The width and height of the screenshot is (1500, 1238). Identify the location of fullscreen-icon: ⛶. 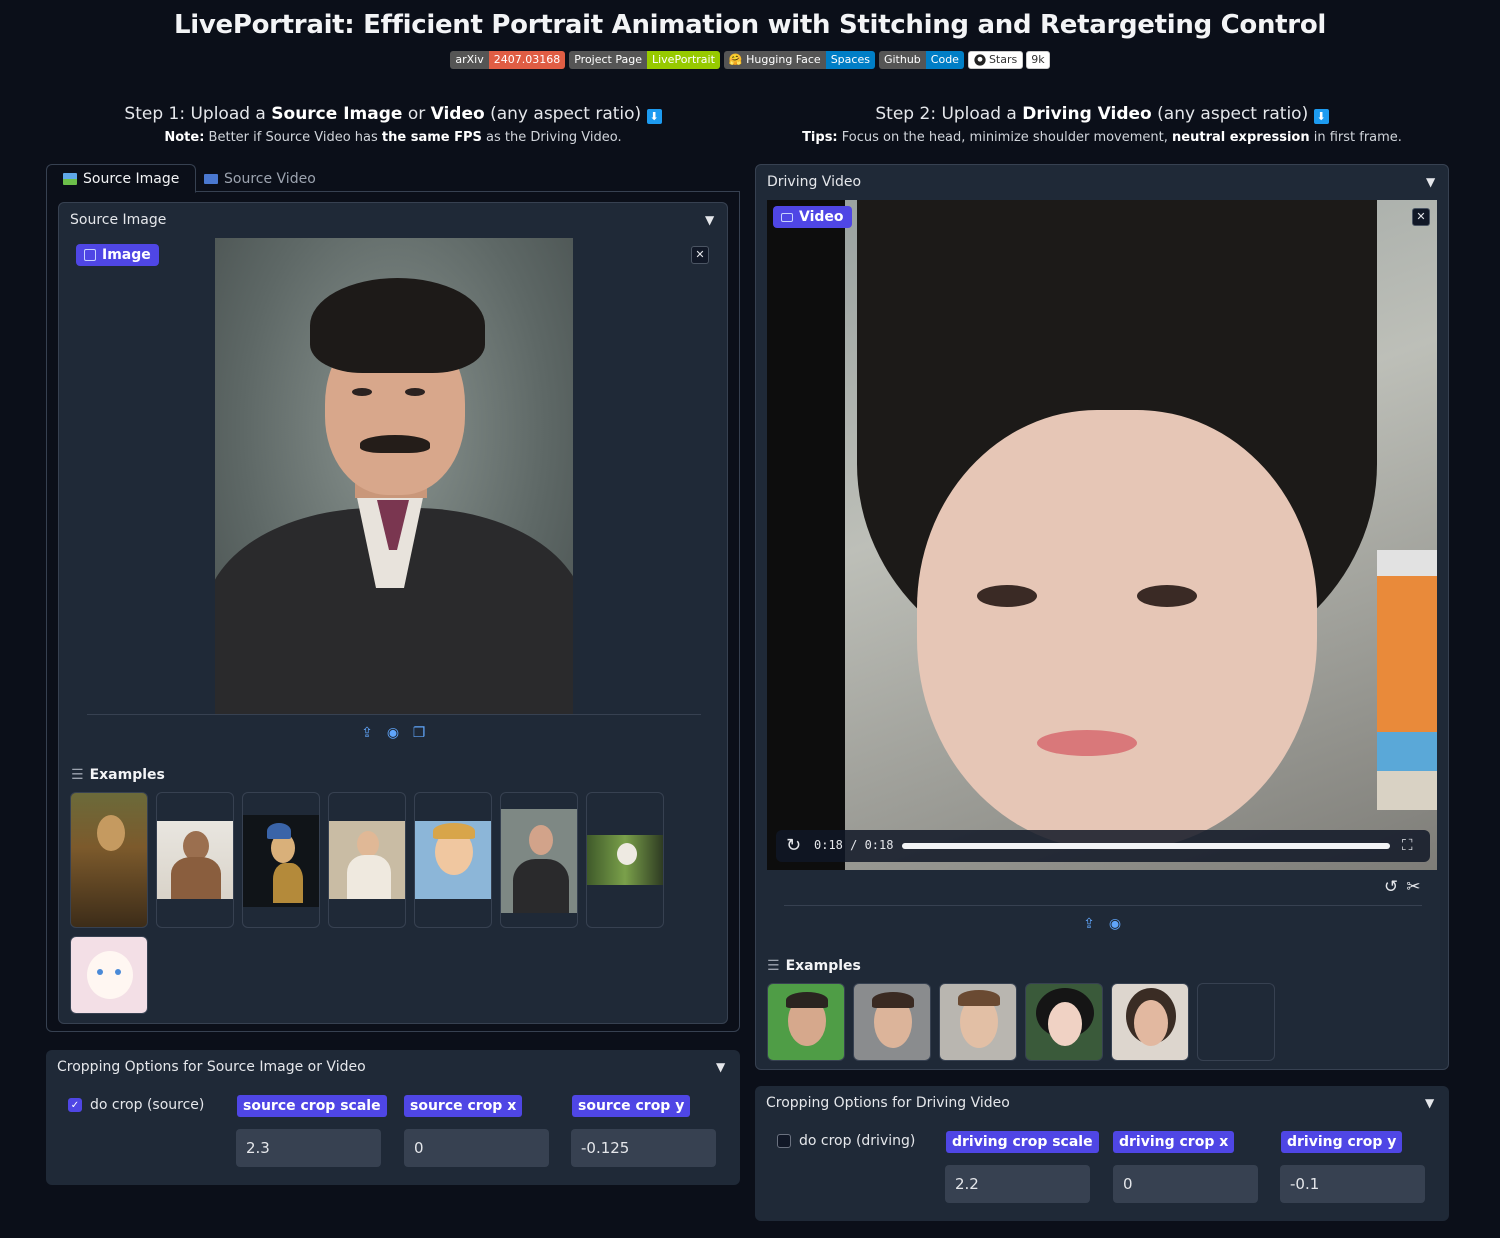
(1407, 845).